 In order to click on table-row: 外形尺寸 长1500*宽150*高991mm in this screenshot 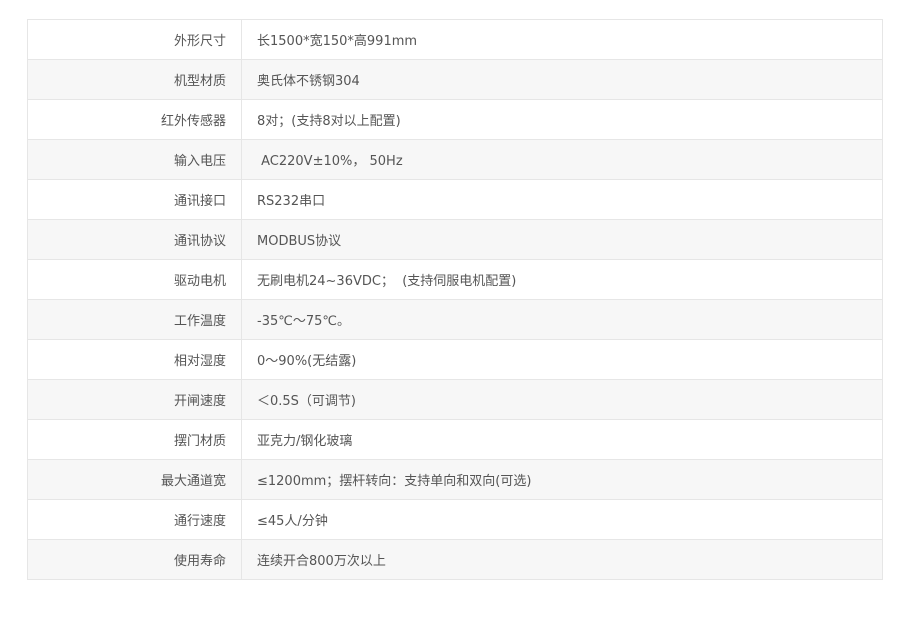, I will do `click(455, 39)`.